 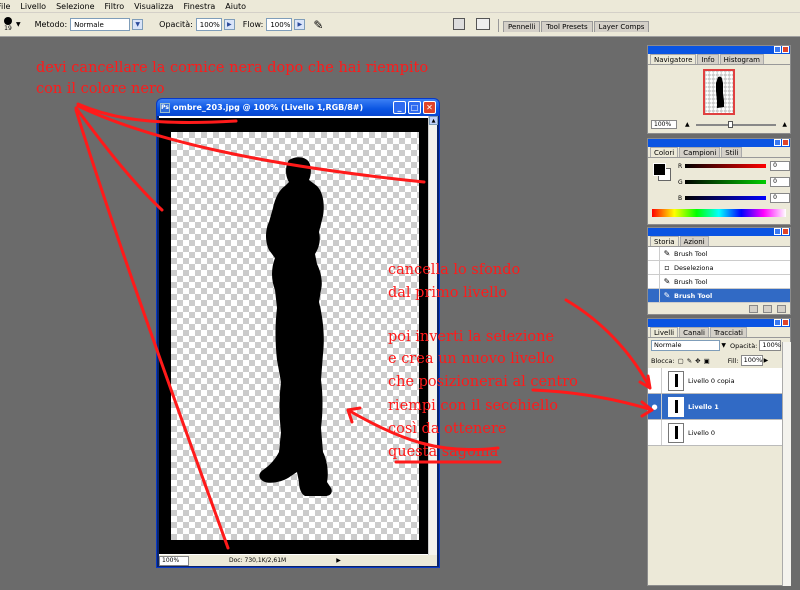 What do you see at coordinates (100, 89) in the screenshot?
I see `annotation-top-line-2: con il colore nero` at bounding box center [100, 89].